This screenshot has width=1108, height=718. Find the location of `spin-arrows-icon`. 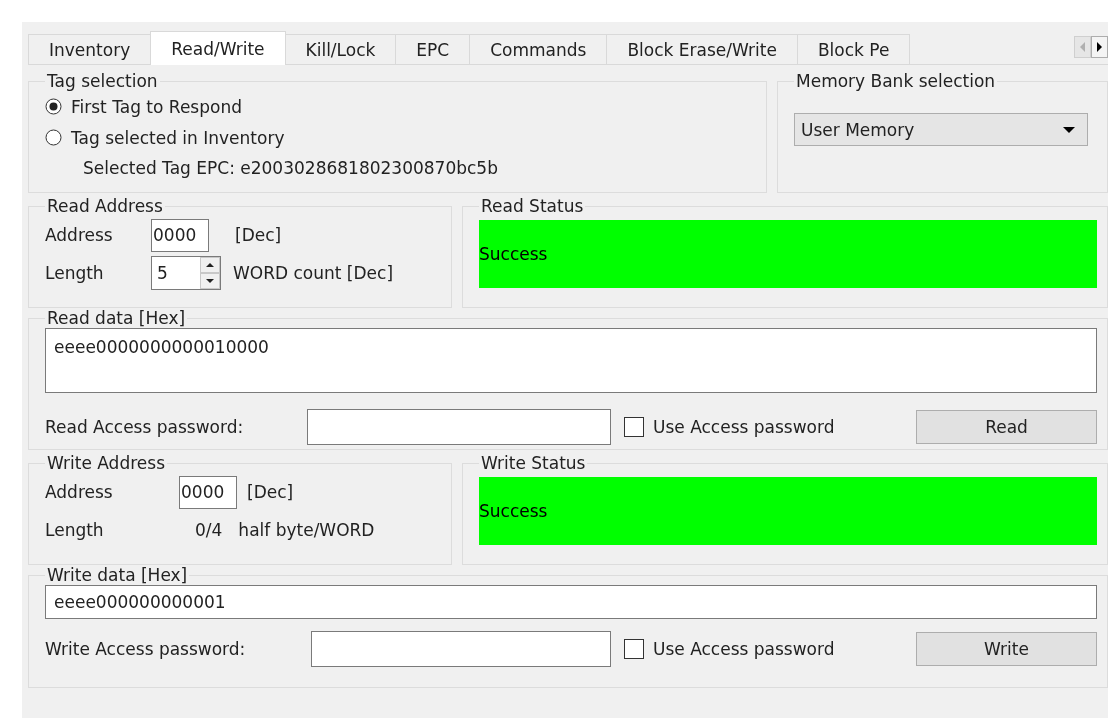

spin-arrows-icon is located at coordinates (210, 273).